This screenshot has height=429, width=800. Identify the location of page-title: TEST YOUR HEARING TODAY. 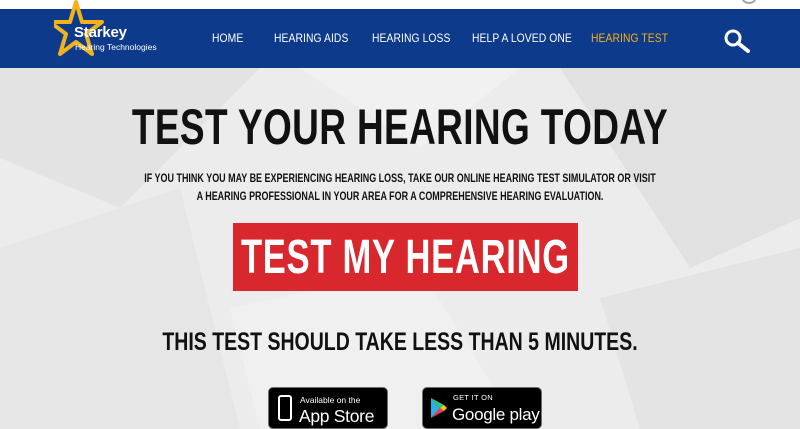
(400, 127).